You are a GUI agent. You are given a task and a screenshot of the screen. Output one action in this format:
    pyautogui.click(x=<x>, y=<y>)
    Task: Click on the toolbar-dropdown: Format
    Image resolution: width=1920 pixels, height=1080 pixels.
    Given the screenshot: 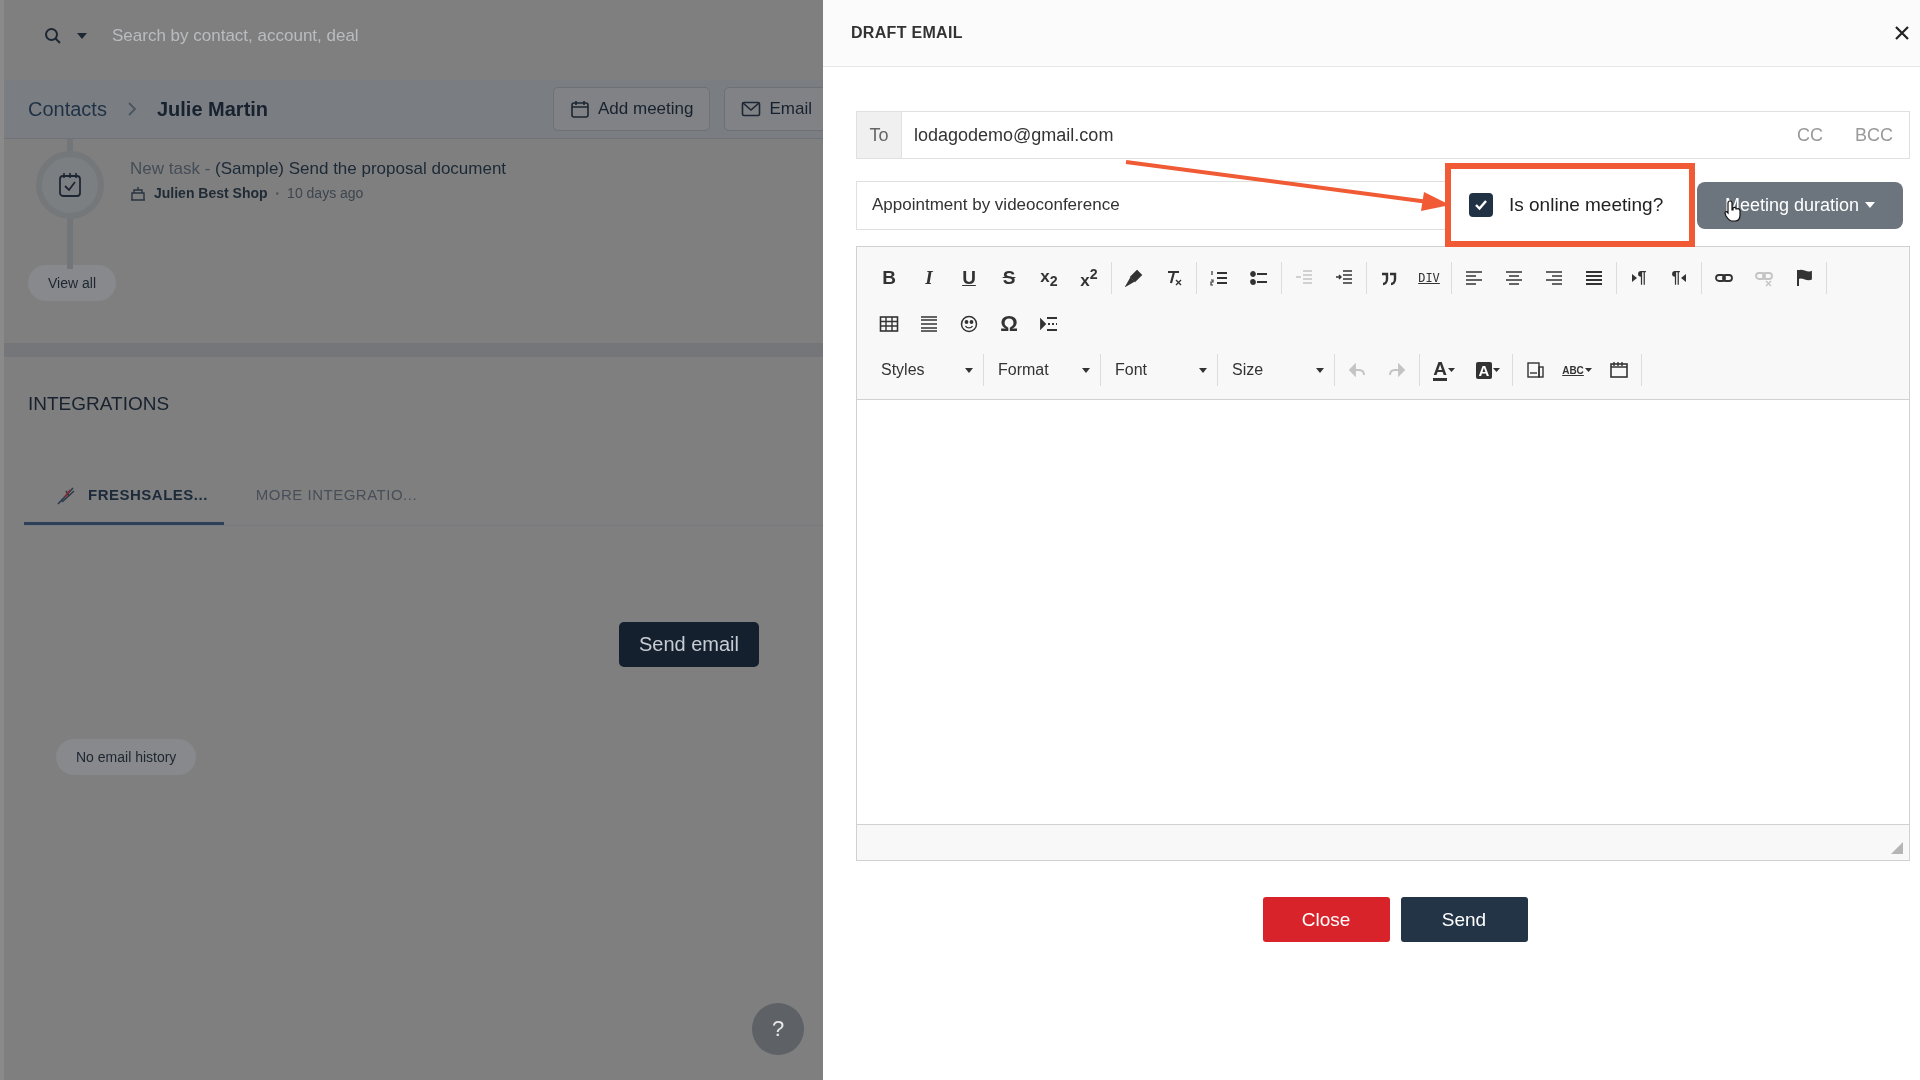 What is the action you would take?
    pyautogui.click(x=1042, y=370)
    